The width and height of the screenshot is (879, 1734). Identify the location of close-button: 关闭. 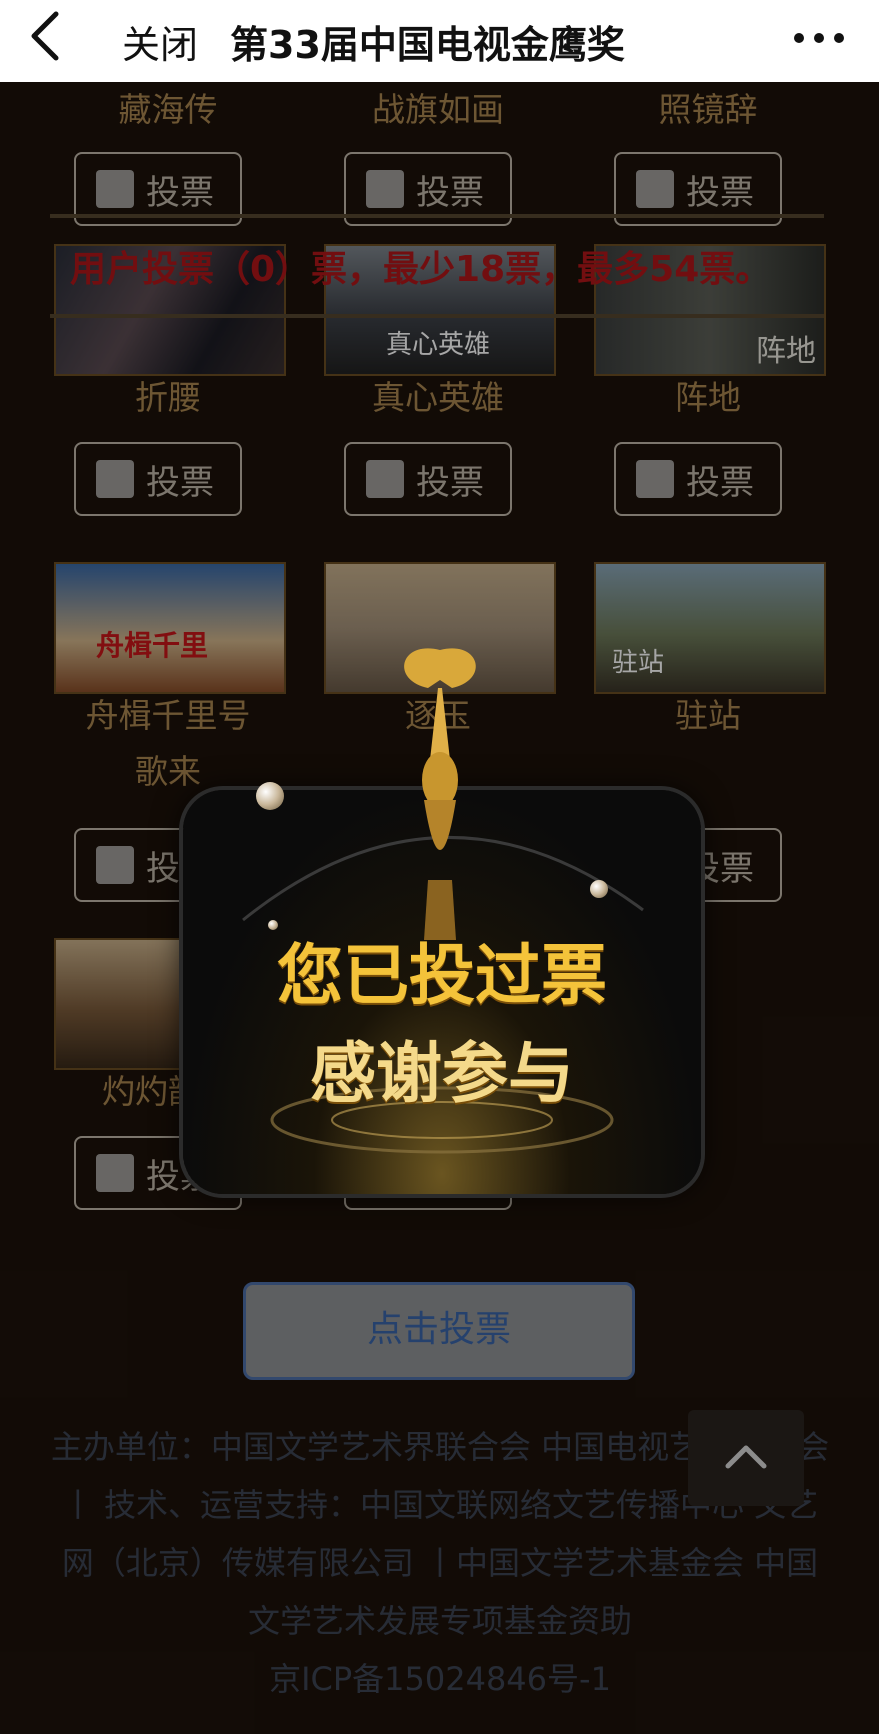
(160, 41).